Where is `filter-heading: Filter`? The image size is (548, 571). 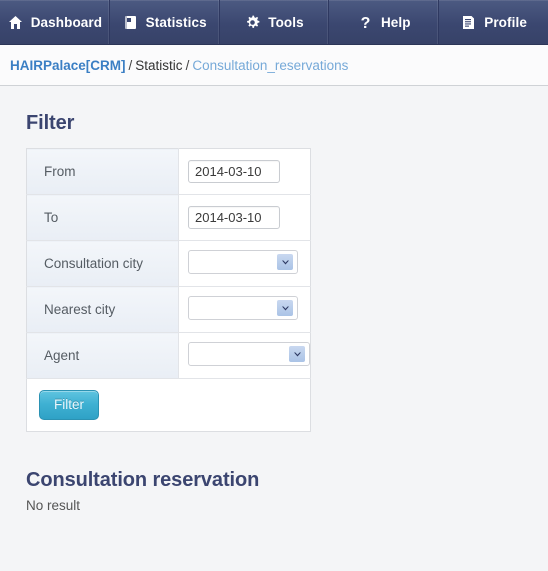
filter-heading: Filter is located at coordinates (50, 123).